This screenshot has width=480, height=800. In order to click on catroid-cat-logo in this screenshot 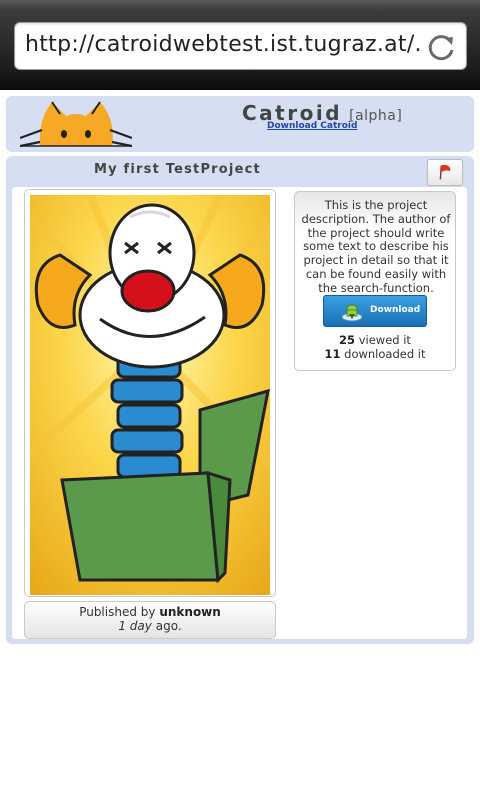, I will do `click(76, 123)`.